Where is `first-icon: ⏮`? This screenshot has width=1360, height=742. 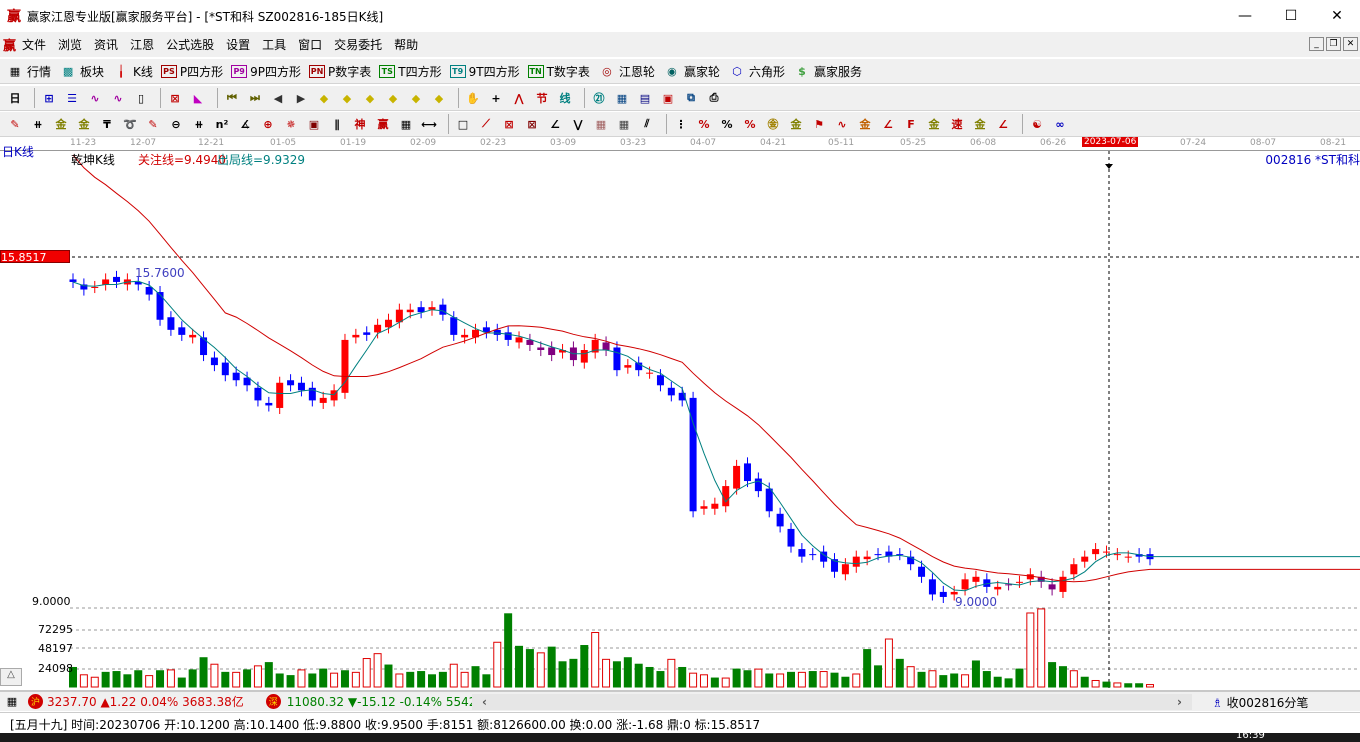 first-icon: ⏮ is located at coordinates (232, 98).